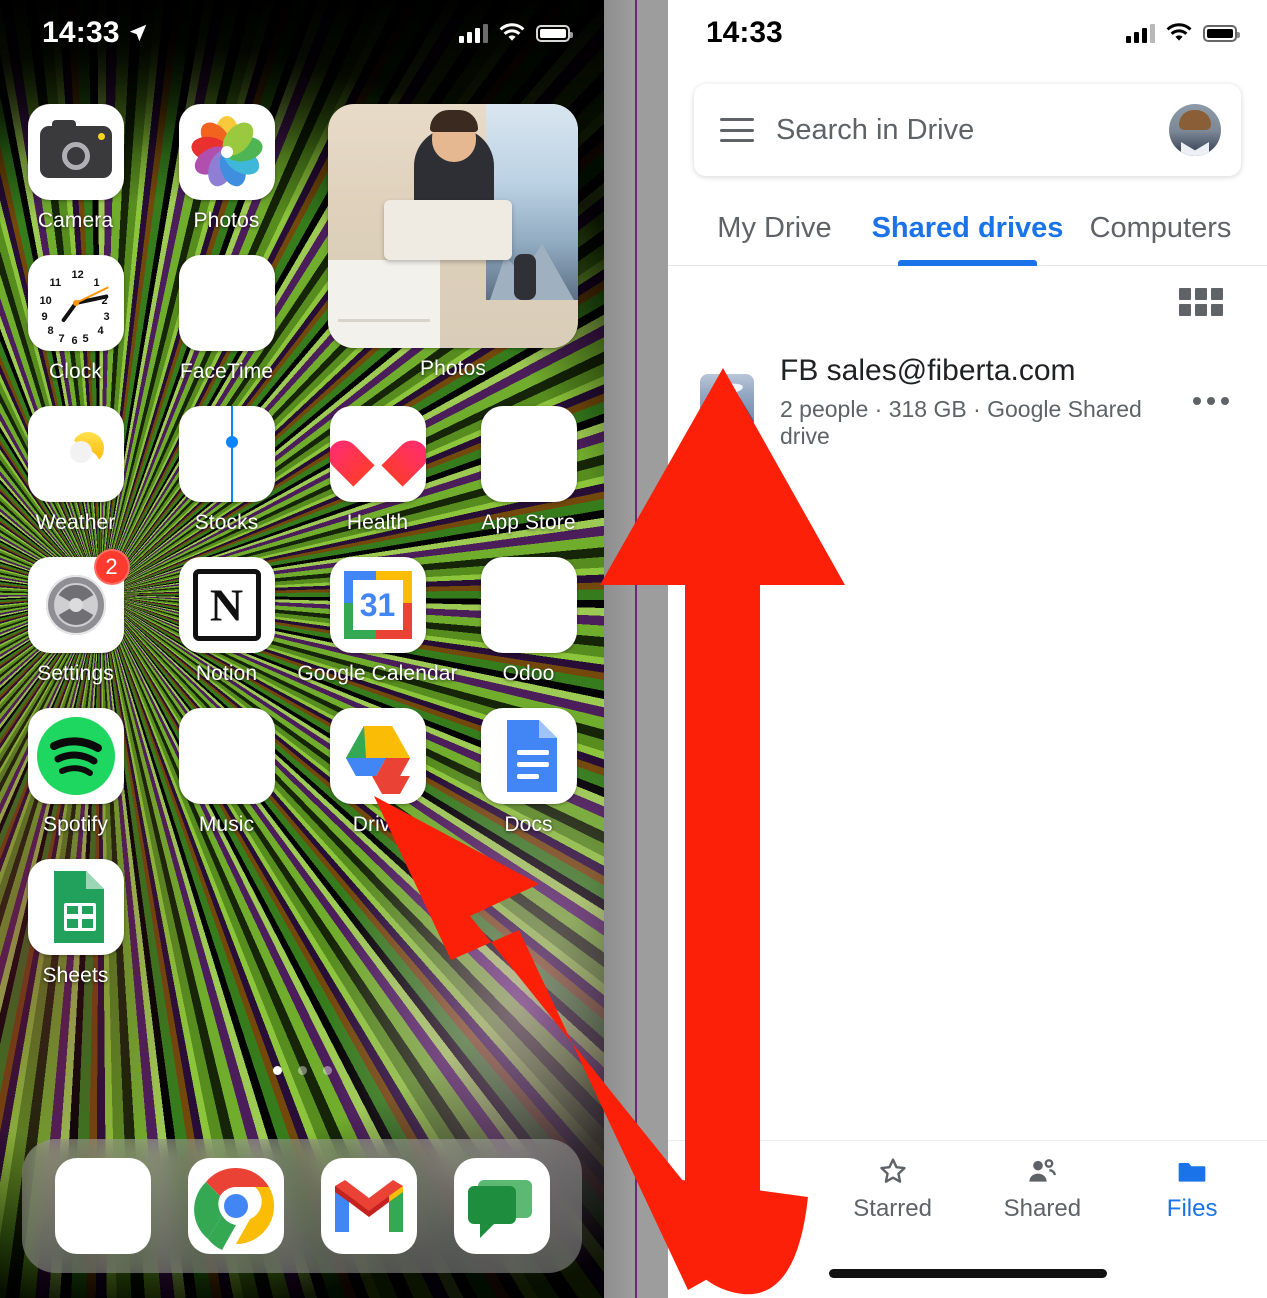 The width and height of the screenshot is (1267, 1298). What do you see at coordinates (377, 756) in the screenshot?
I see `google-drive-app-icon` at bounding box center [377, 756].